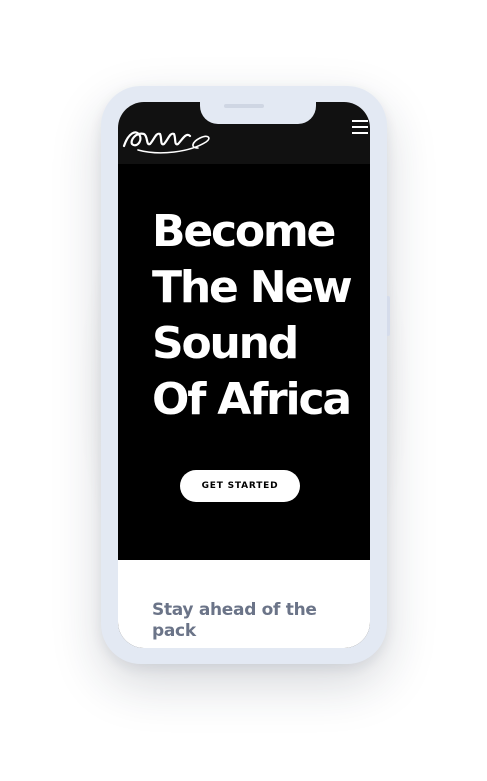 This screenshot has height=781, width=487. Describe the element at coordinates (388, 316) in the screenshot. I see `phone-side-button` at that location.